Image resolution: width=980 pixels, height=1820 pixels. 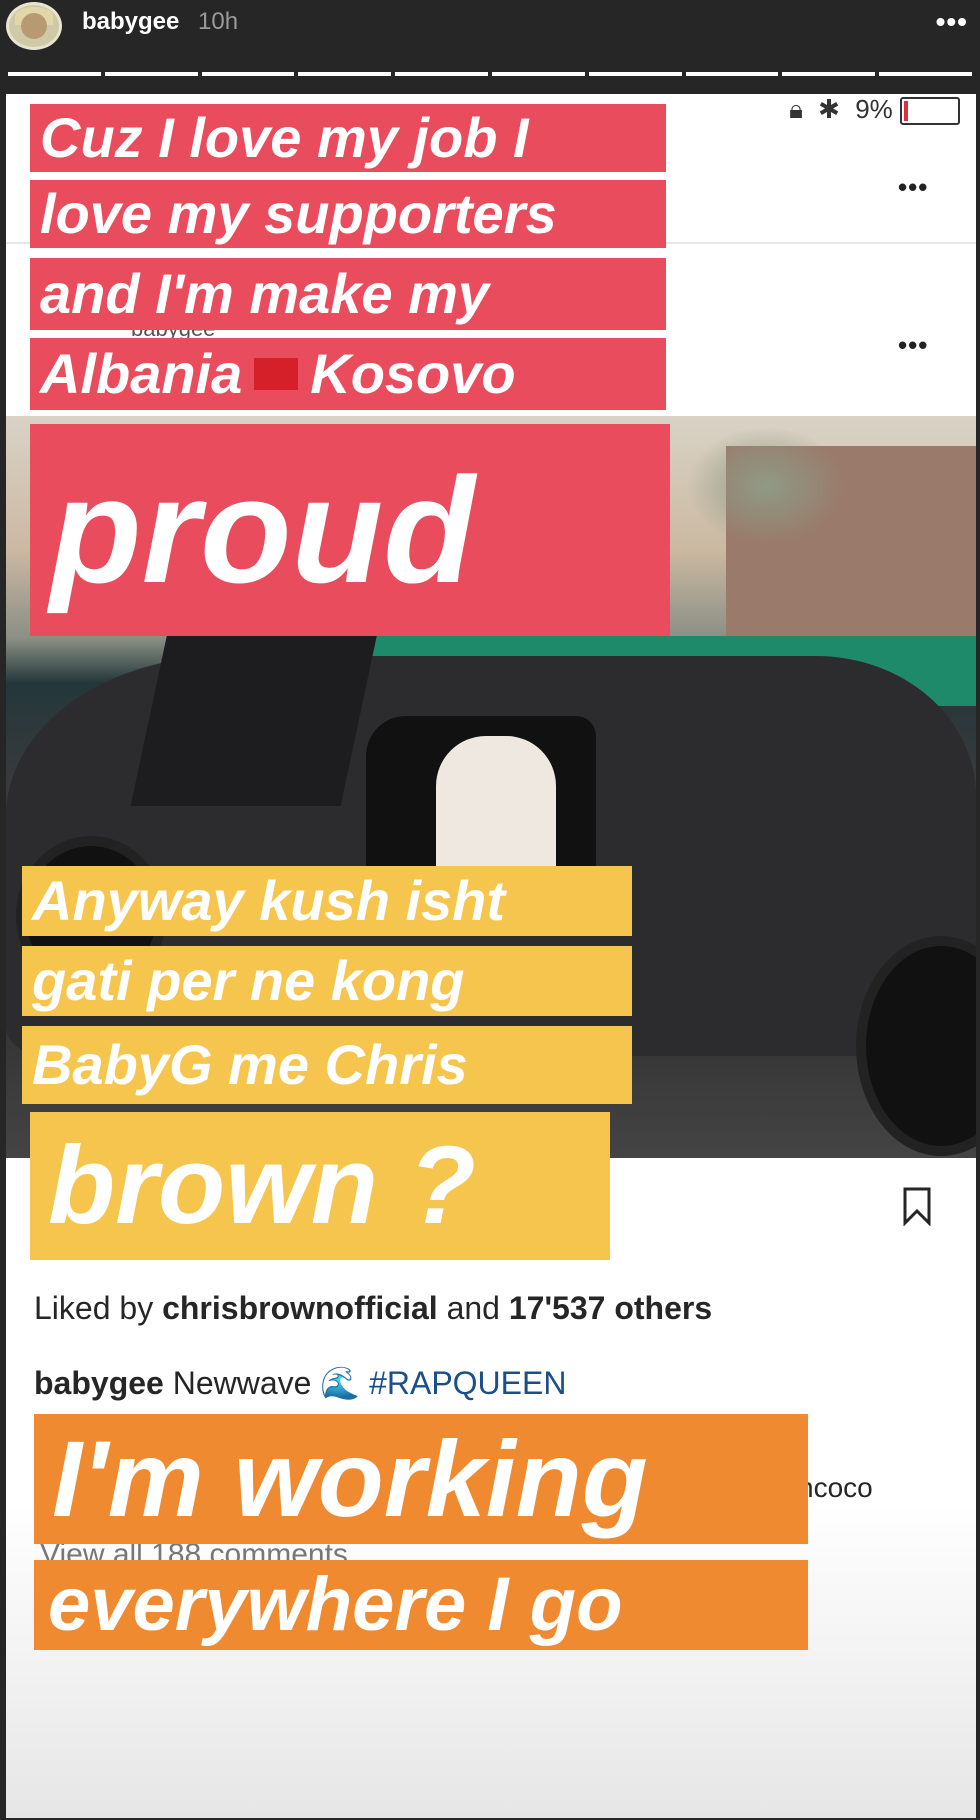 What do you see at coordinates (218, 21) in the screenshot?
I see `story-time: 10h` at bounding box center [218, 21].